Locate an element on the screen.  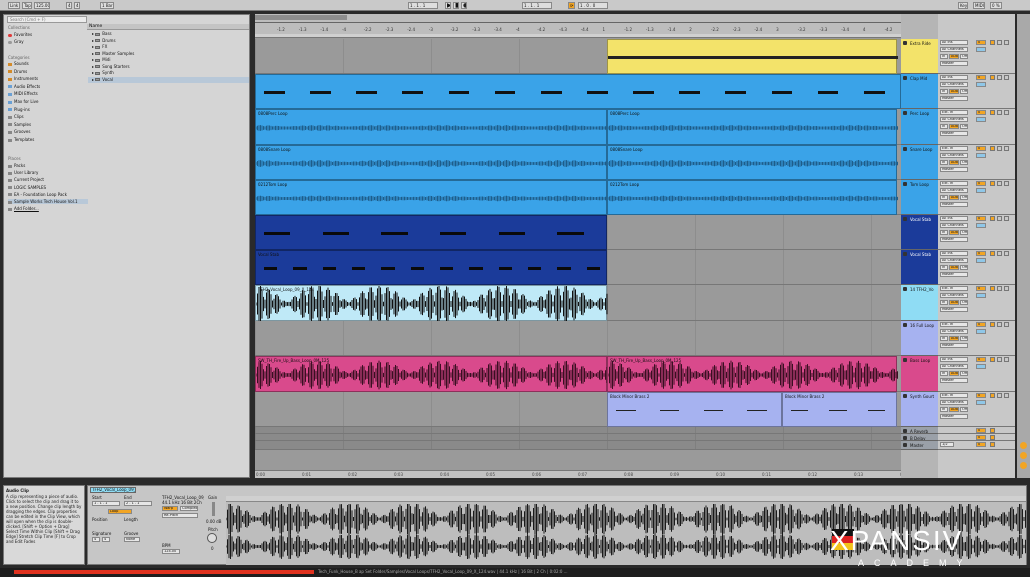
track-header: Perc Loop is located at coordinates (919, 127).